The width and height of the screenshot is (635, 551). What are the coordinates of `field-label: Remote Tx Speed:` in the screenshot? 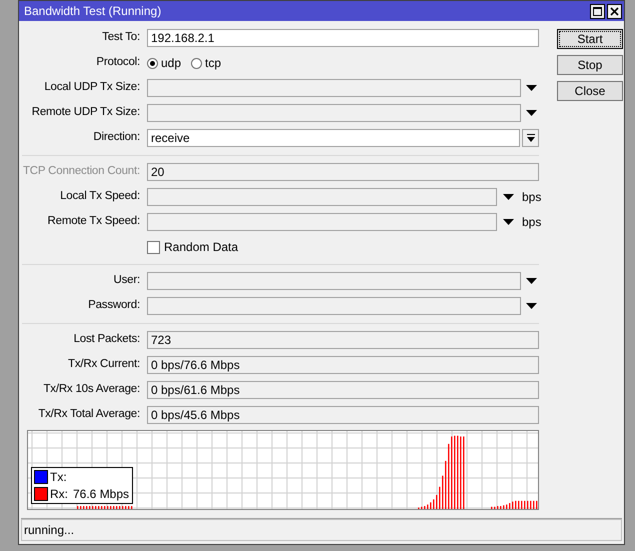 It's located at (94, 222).